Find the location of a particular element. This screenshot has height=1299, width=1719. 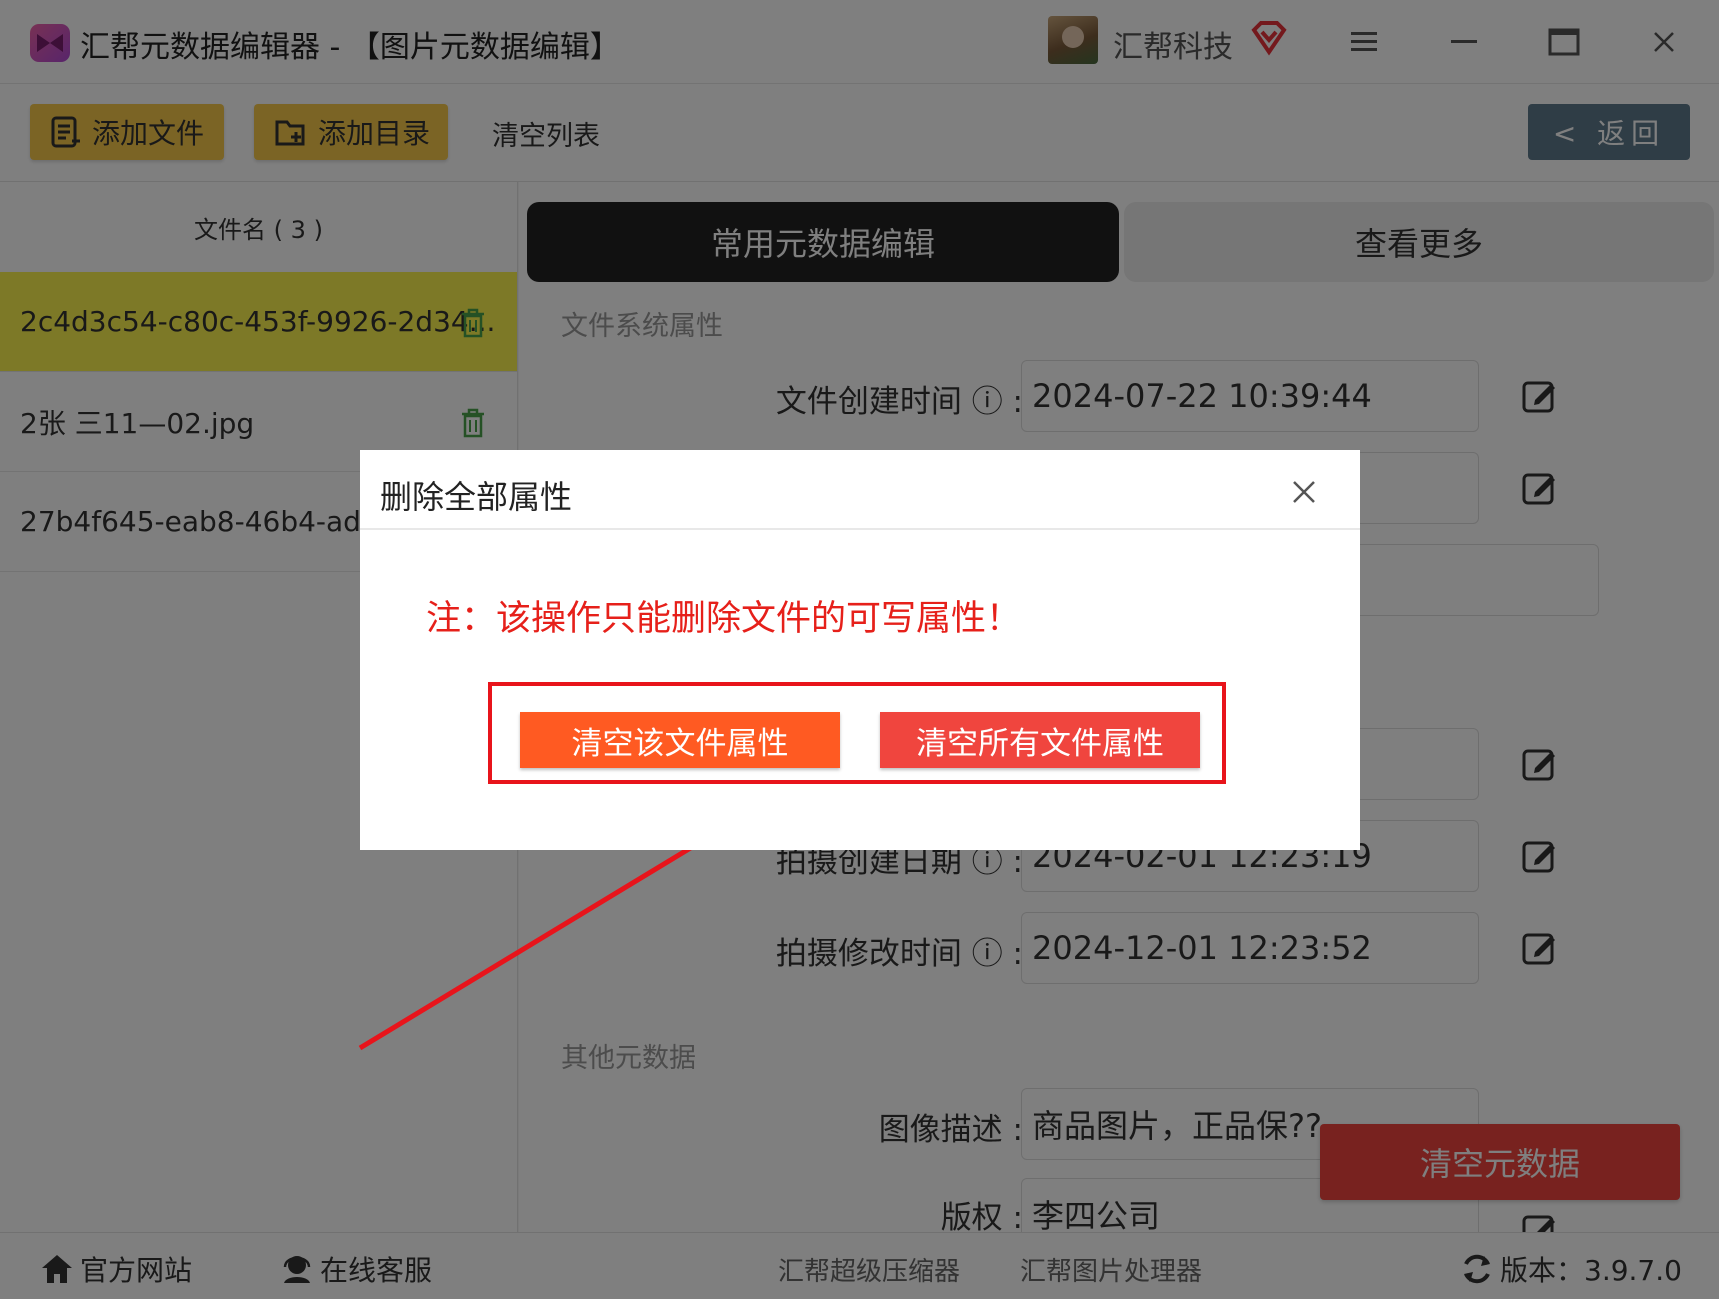

dialog-title: 删除全部属性 is located at coordinates (476, 497).